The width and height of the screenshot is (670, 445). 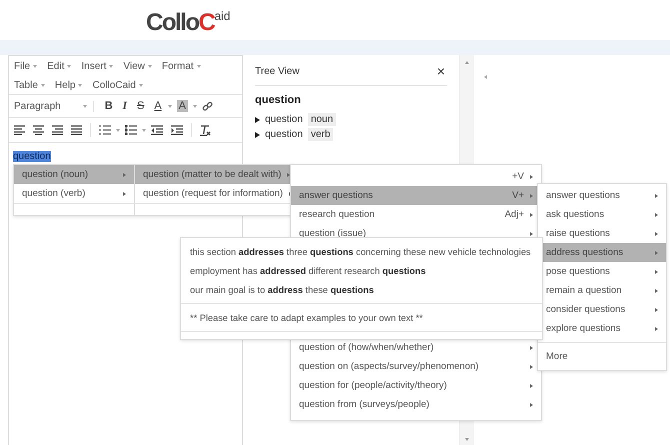 What do you see at coordinates (416, 366) in the screenshot?
I see `menu-item: question on (aspects/survey/phenomenon)` at bounding box center [416, 366].